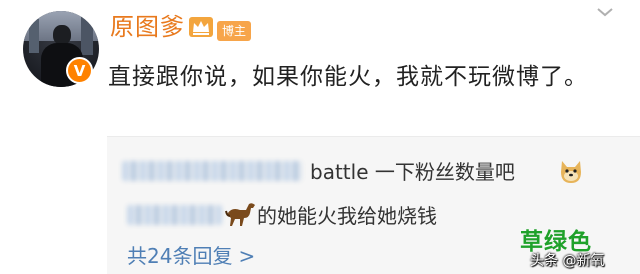 The width and height of the screenshot is (640, 274). Describe the element at coordinates (247, 256) in the screenshot. I see `chevron-right-icon: >` at that location.